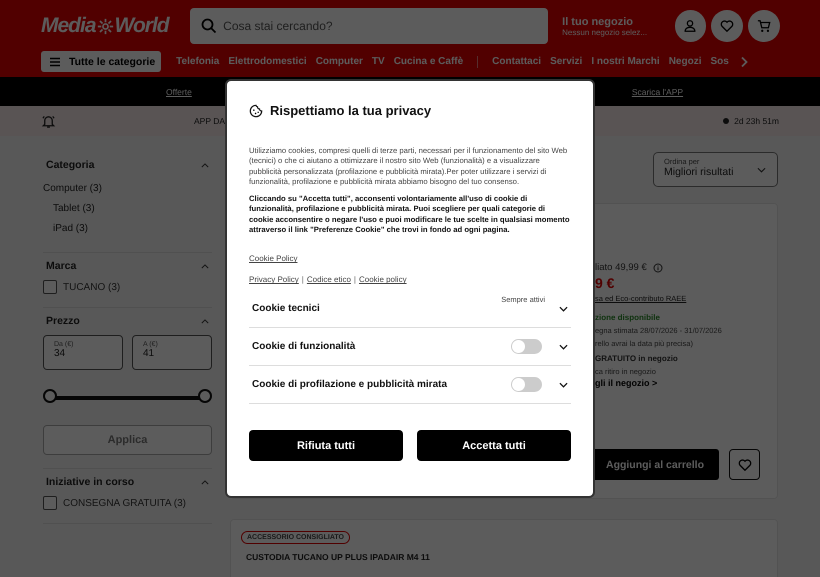 Image resolution: width=820 pixels, height=577 pixels. What do you see at coordinates (494, 446) in the screenshot?
I see `accept-all-button: Accetta tutti` at bounding box center [494, 446].